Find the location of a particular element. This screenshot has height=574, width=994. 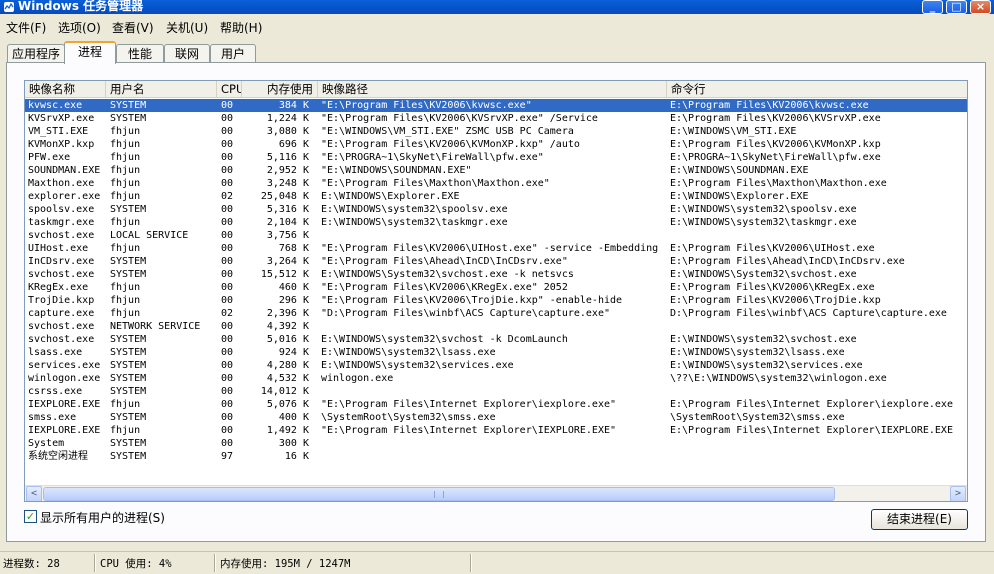

menu-shutdown: 关机(U) is located at coordinates (187, 27).